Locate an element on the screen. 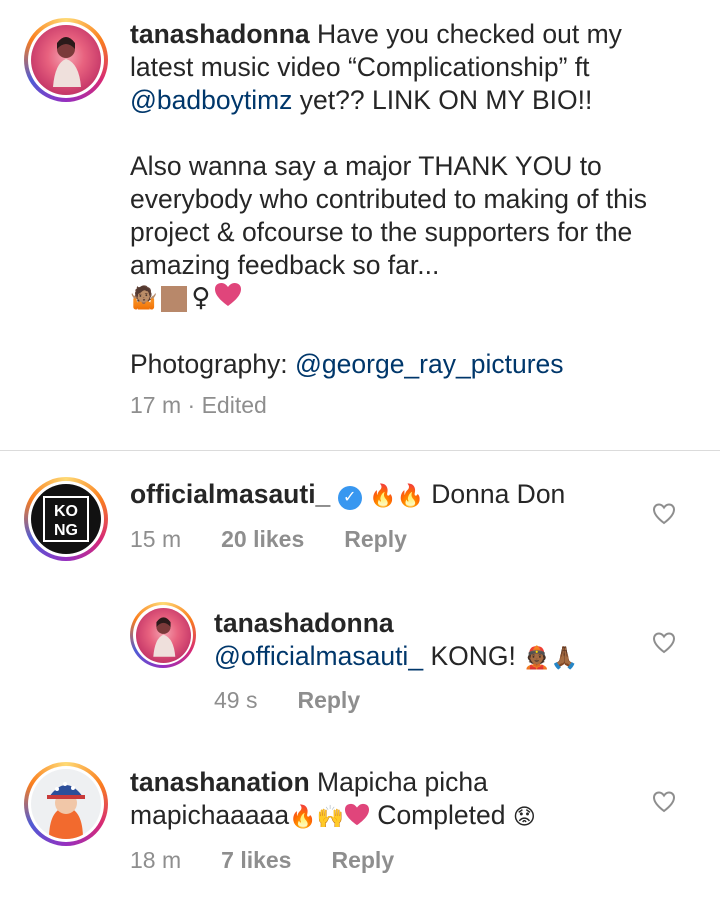 This screenshot has height=899, width=720. praying-hands-emoji: 🙏🏾 is located at coordinates (564, 657).